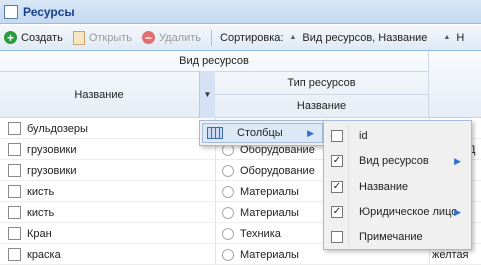 This screenshot has width=481, height=265. Describe the element at coordinates (337, 136) in the screenshot. I see `checkbox-id` at that location.